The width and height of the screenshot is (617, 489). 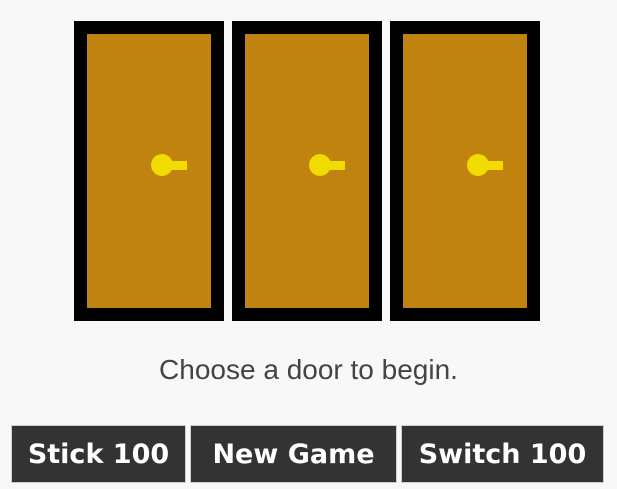 What do you see at coordinates (308, 369) in the screenshot?
I see `status-message: Choose a door to begin.` at bounding box center [308, 369].